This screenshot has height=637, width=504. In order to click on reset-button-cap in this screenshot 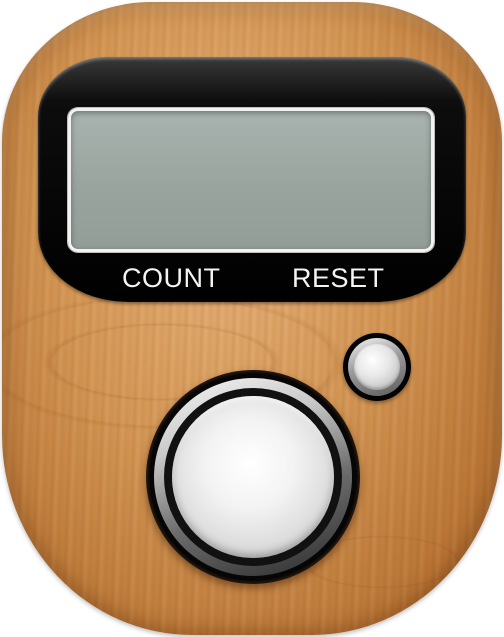, I will do `click(377, 367)`.